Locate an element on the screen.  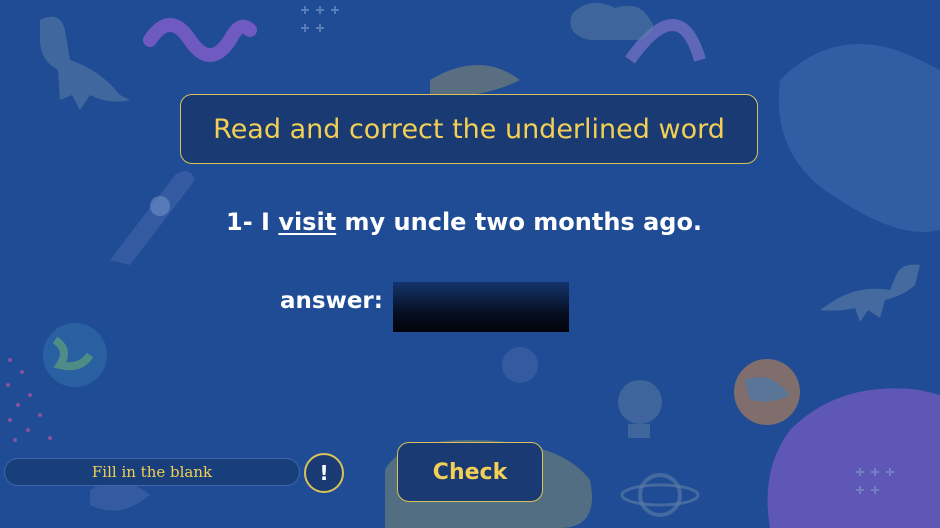
blob-shape is located at coordinates (859, 138).